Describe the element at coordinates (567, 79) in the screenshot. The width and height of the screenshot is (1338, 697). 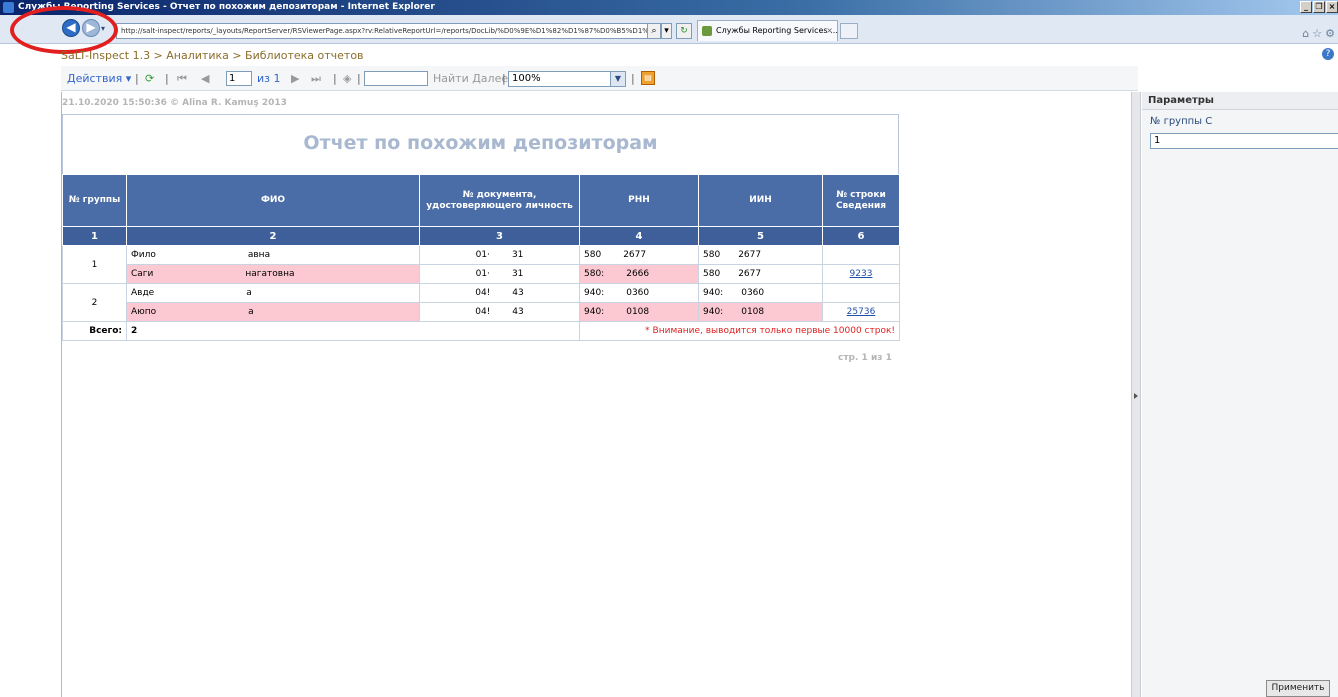
I see `zoom-select: 100% ▼` at that location.